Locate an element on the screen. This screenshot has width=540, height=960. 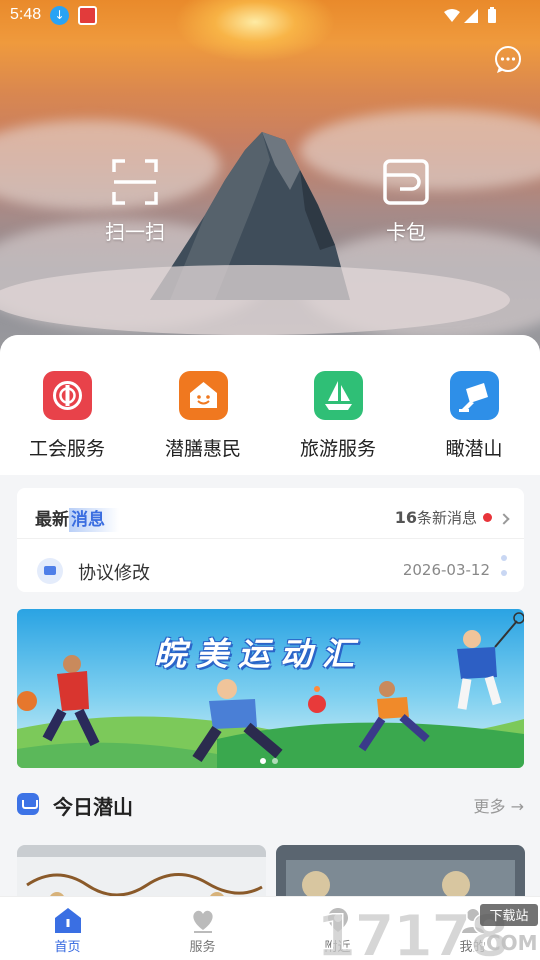
scan-button: 扫一扫 is located at coordinates (135, 201).